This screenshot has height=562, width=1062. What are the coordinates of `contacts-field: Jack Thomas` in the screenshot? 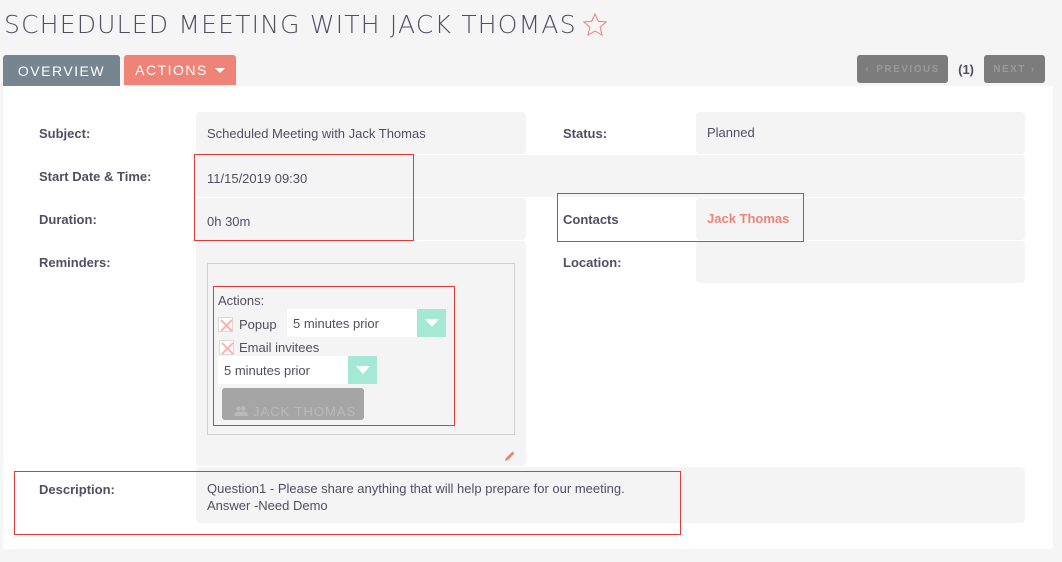 It's located at (860, 219).